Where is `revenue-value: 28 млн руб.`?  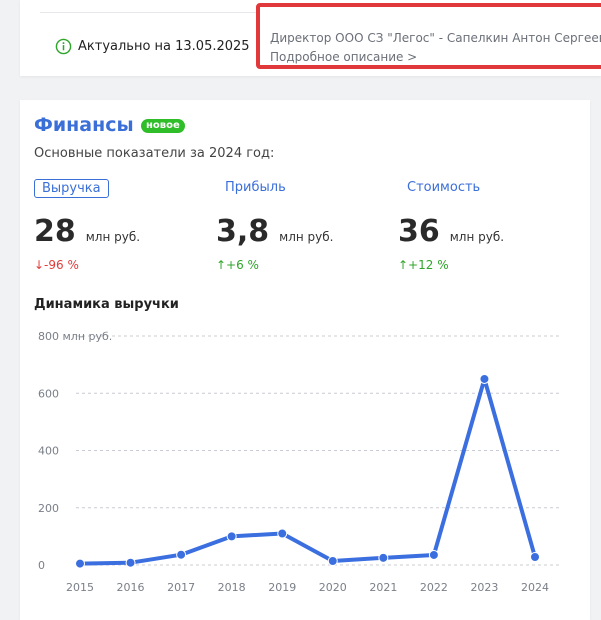
revenue-value: 28 млн руб. is located at coordinates (87, 231).